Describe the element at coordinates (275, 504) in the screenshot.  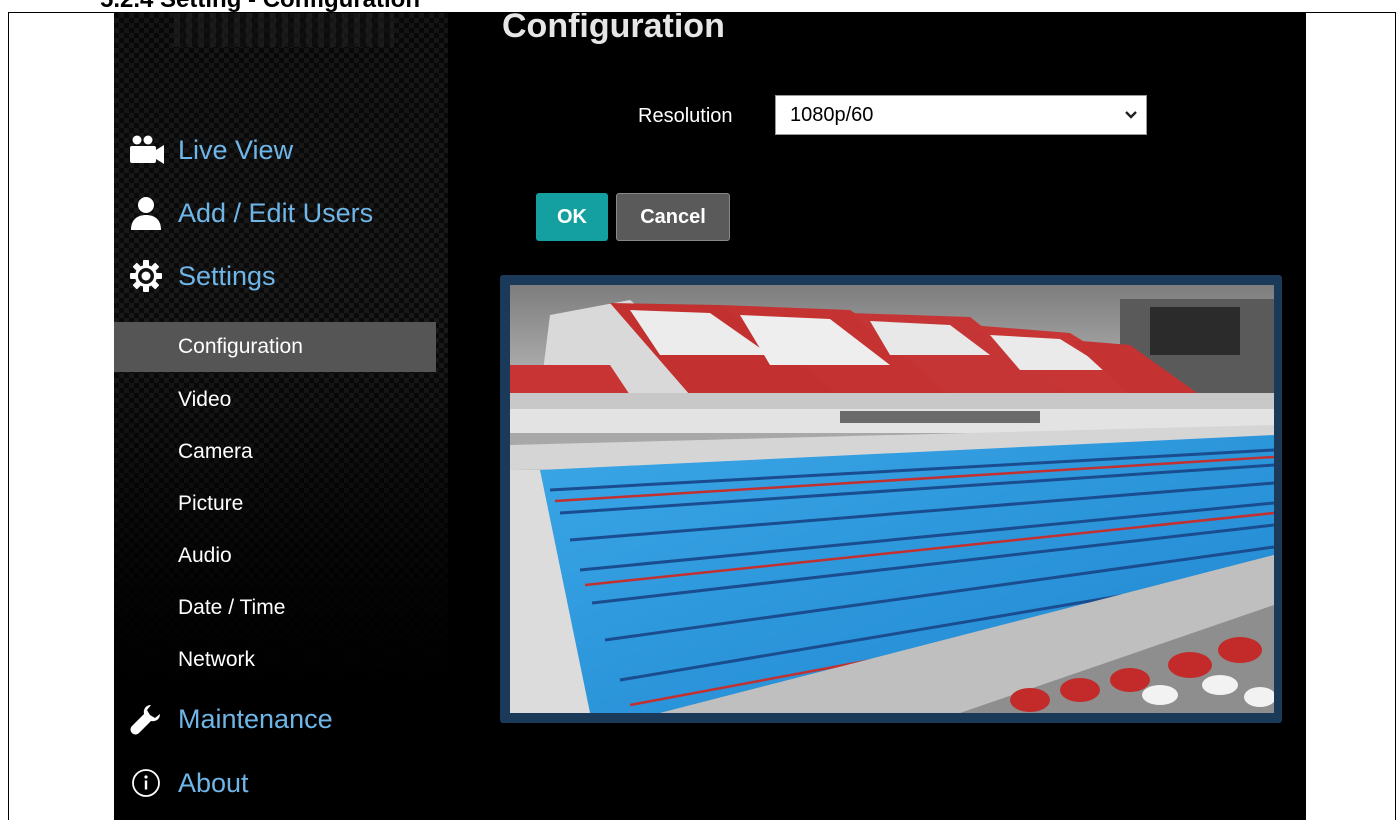
I see `sub-item-picture: Picture` at that location.